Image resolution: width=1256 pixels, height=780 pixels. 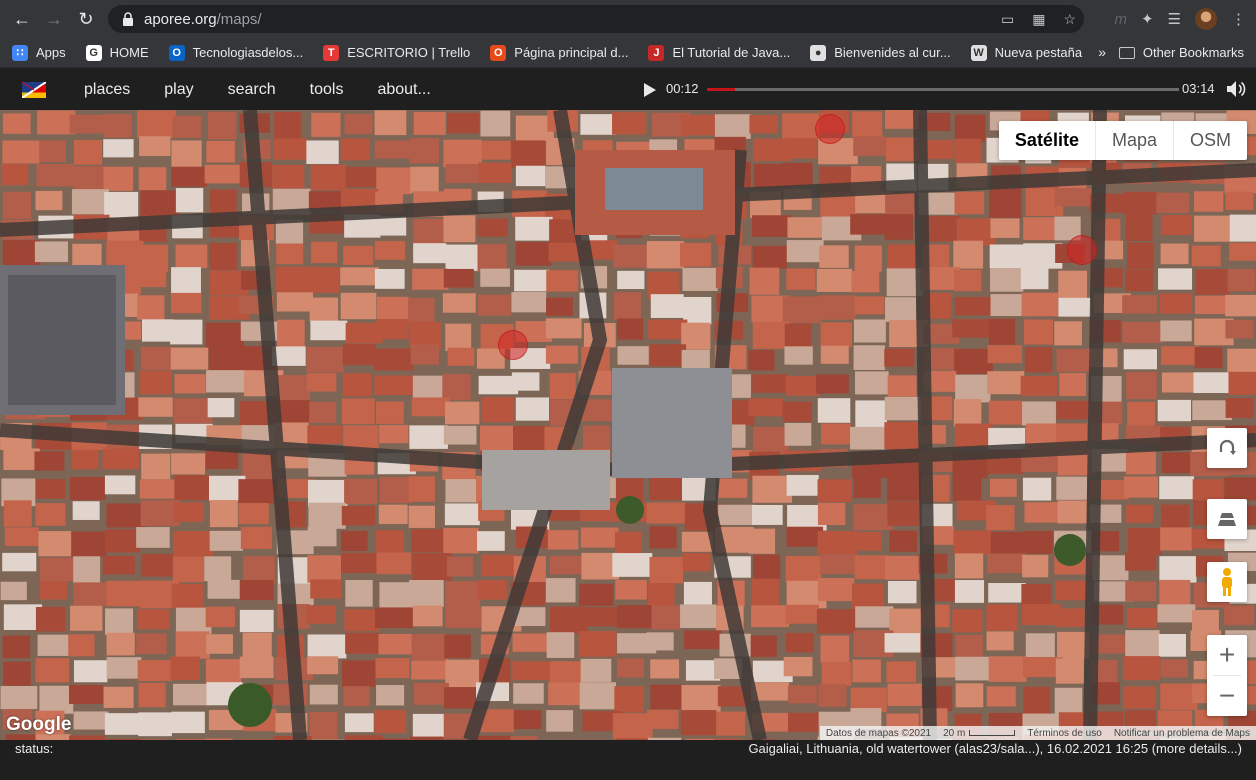 I want to click on qr-code-icon: ▦, so click(x=1038, y=19).